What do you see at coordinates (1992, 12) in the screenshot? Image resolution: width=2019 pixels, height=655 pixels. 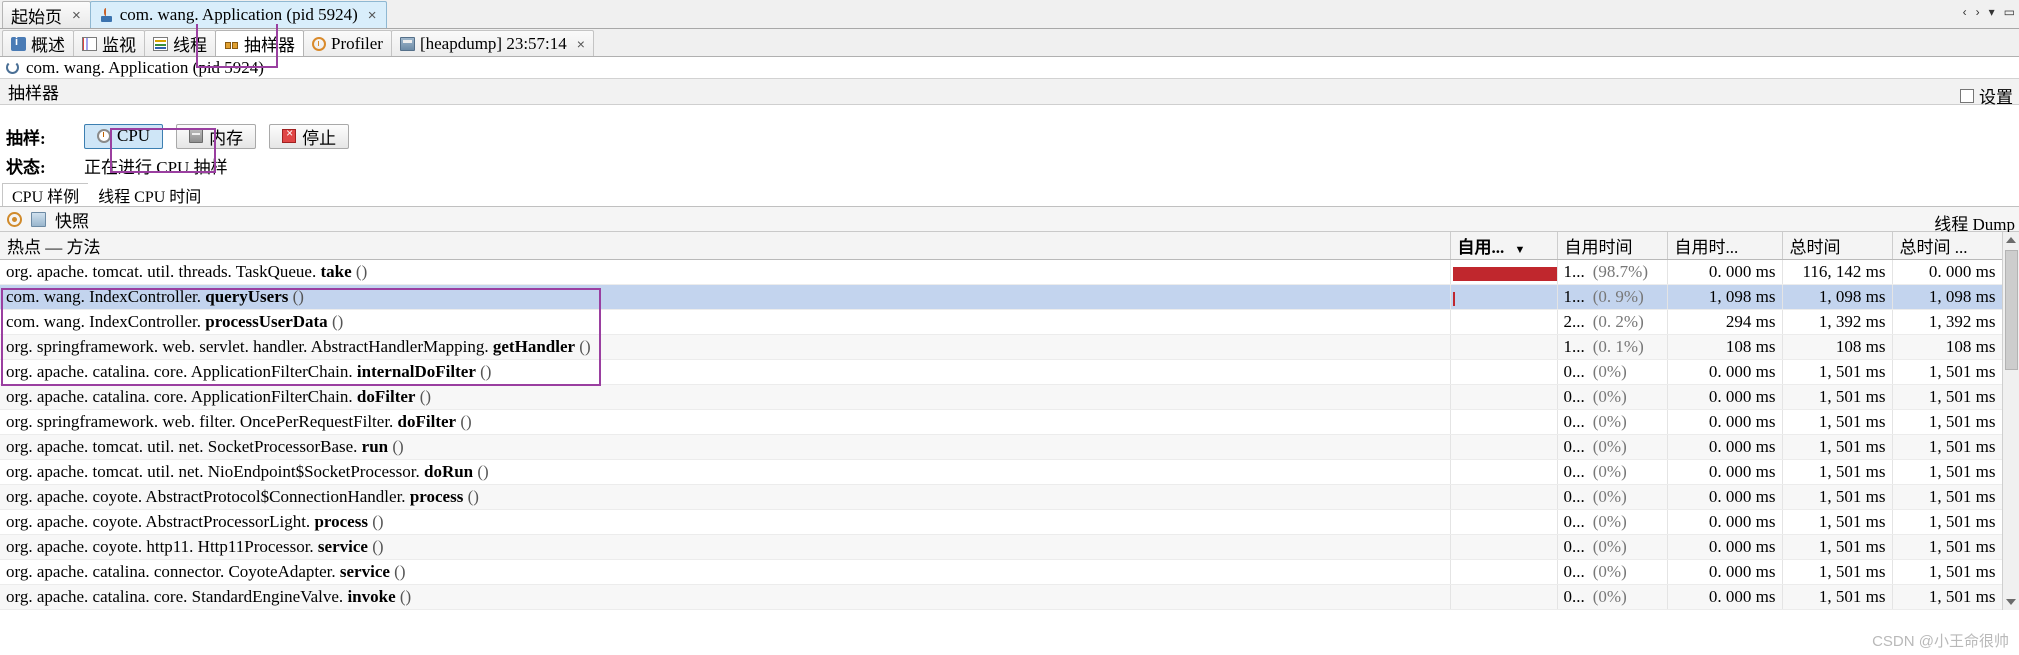 I see `tab-list-icon: ▾` at bounding box center [1992, 12].